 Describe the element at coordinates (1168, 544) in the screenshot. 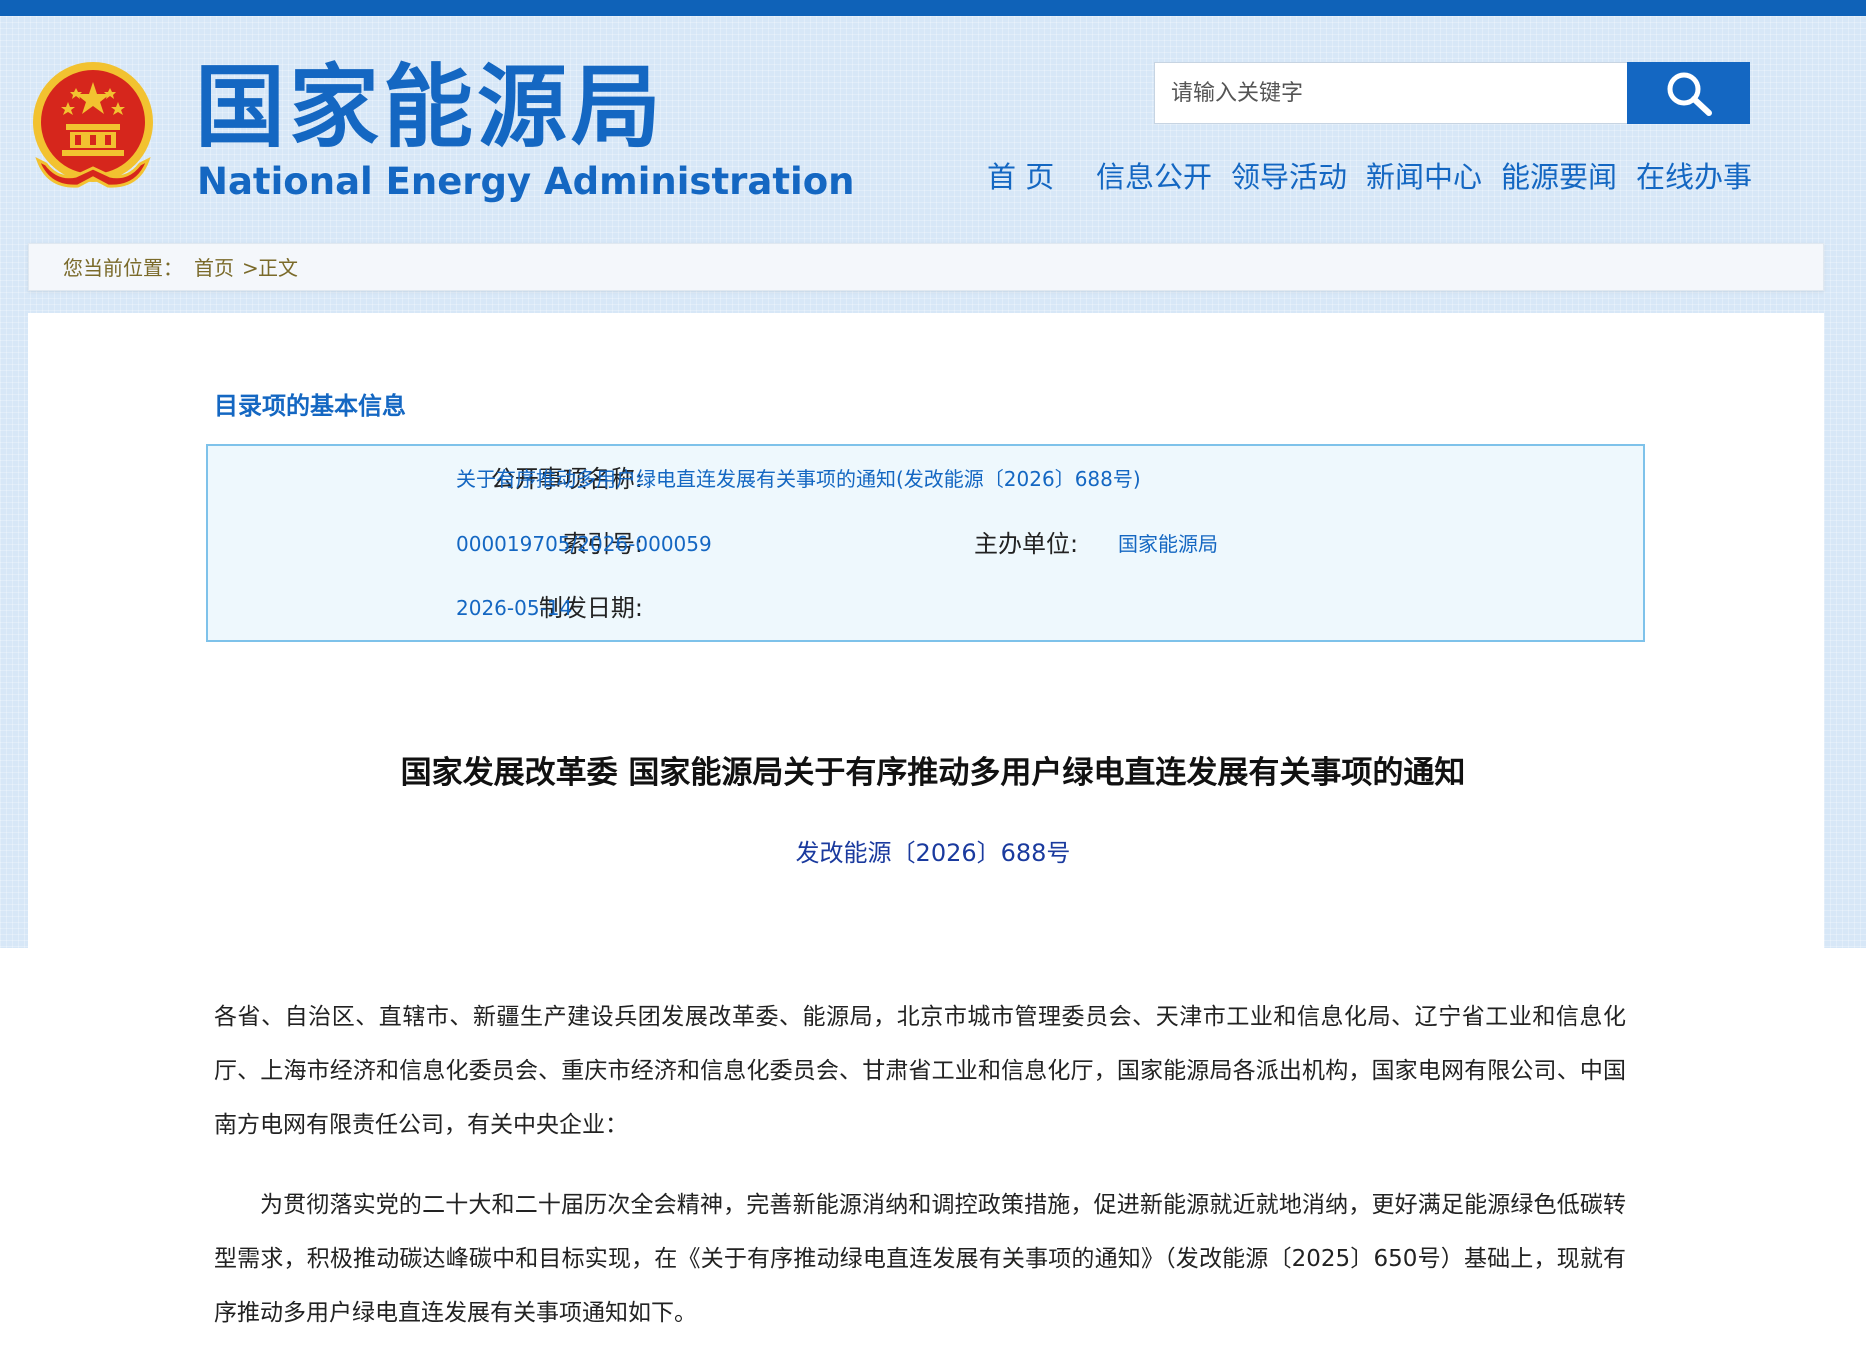

I see `org-value: 国家能源局` at that location.